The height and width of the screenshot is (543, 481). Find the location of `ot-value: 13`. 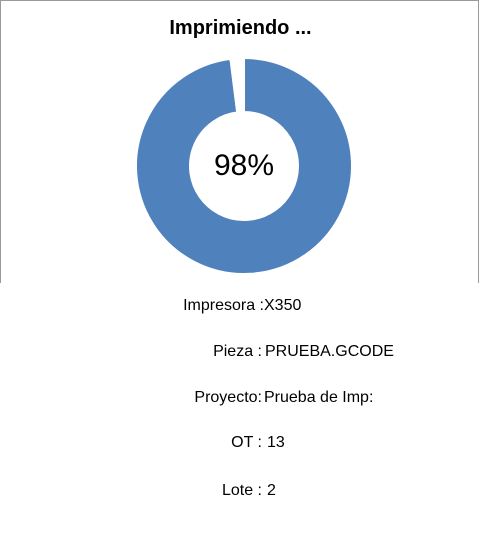

ot-value: 13 is located at coordinates (276, 442).